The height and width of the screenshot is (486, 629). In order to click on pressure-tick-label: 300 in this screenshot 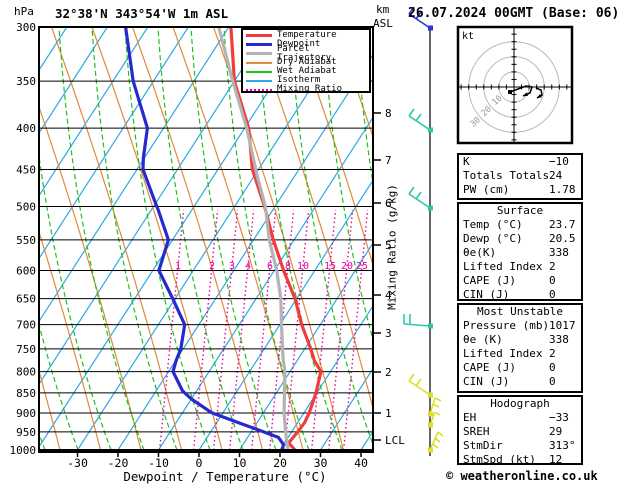, I will do `click(26, 27)`.